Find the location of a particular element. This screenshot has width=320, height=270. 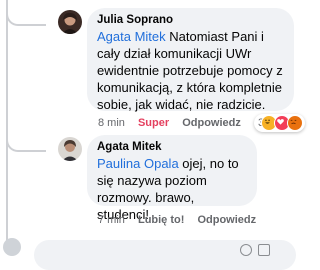

reply-input is located at coordinates (165, 255).